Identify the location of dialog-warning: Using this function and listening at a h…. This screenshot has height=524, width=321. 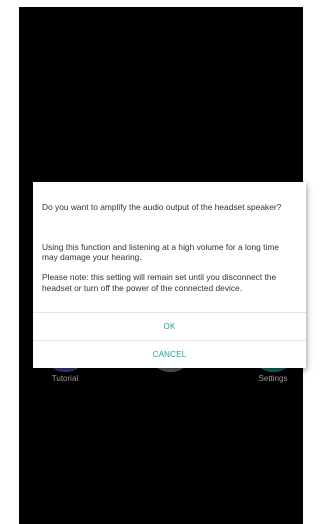
(160, 252).